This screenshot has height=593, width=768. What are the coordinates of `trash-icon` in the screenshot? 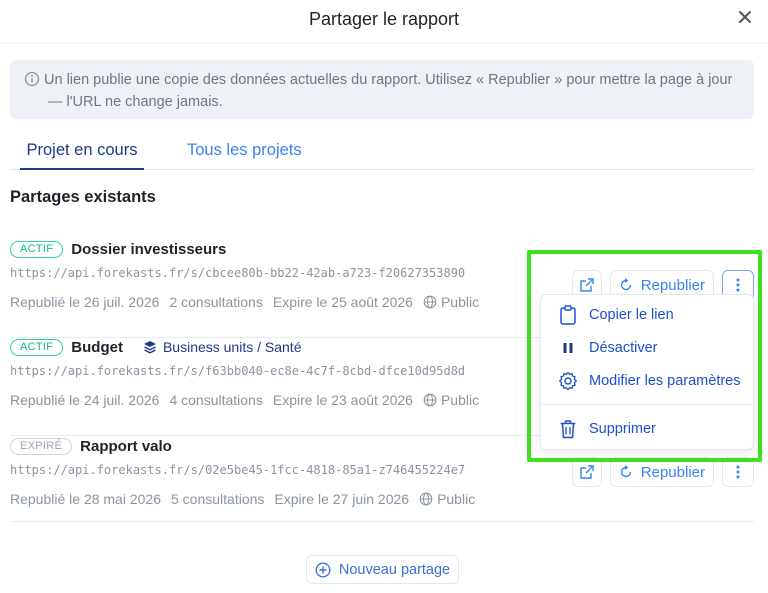 It's located at (568, 429).